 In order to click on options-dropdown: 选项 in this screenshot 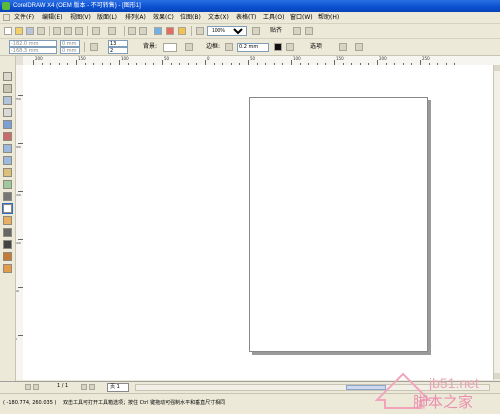, I will do `click(316, 46)`.